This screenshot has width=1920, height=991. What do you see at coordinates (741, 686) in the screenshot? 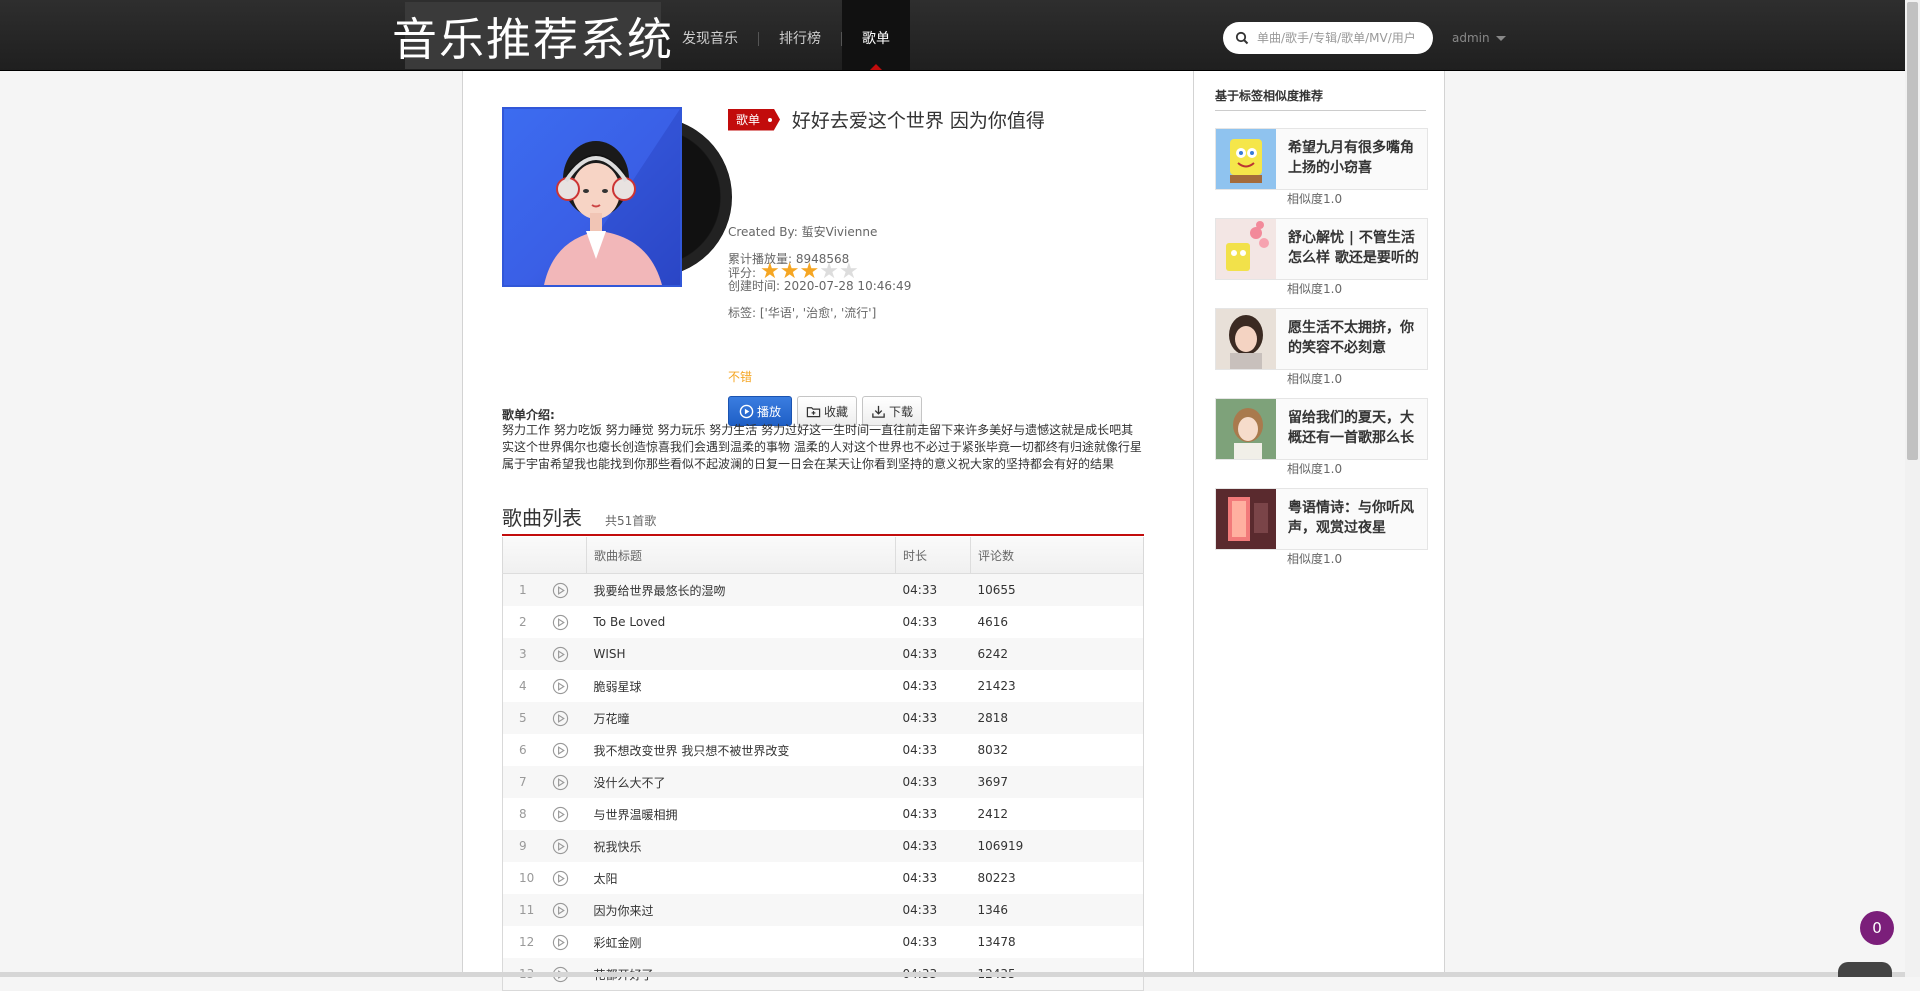
I see `song-title: 脆弱星球` at bounding box center [741, 686].